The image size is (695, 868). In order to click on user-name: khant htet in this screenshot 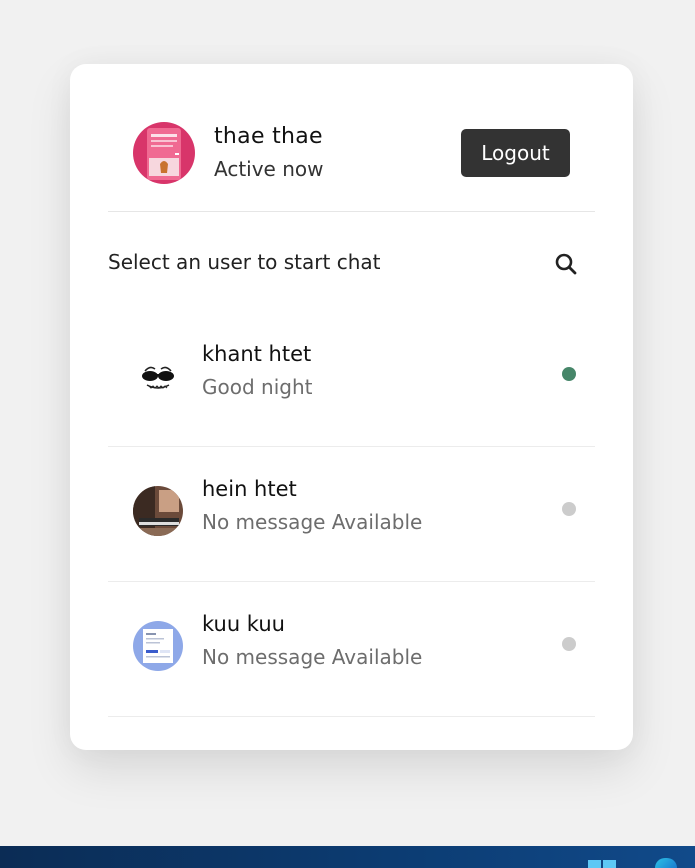, I will do `click(257, 354)`.